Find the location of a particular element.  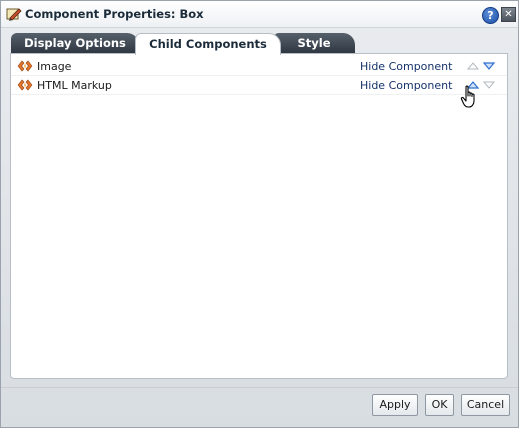

tab-child-components: Child Components is located at coordinates (208, 44).